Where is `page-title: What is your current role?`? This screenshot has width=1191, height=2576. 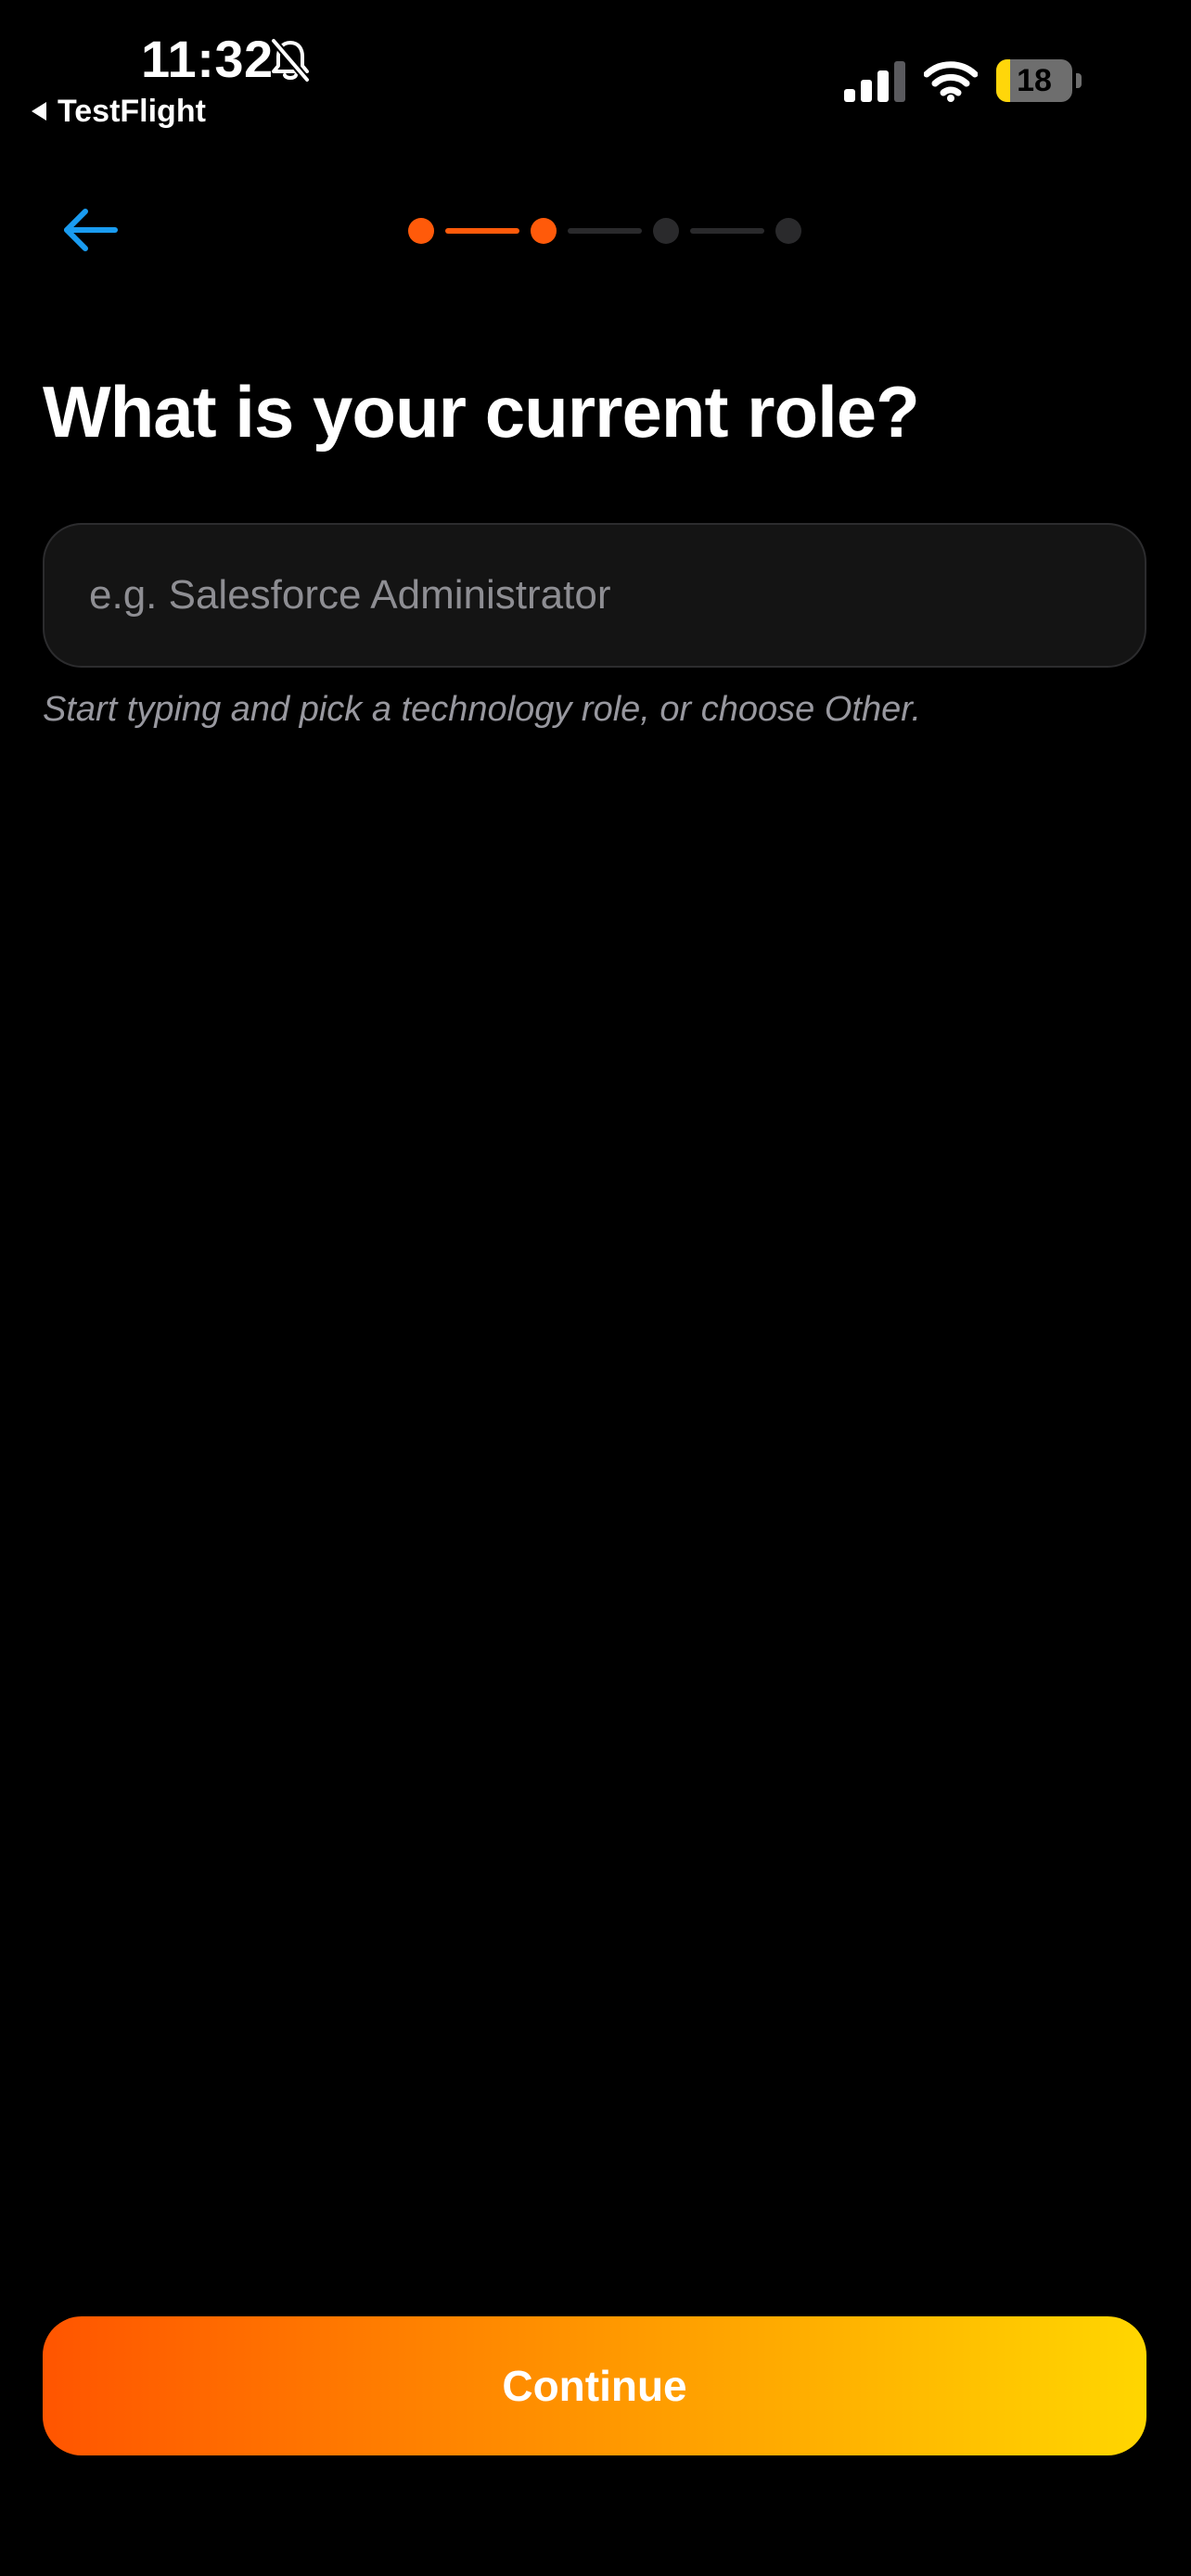 page-title: What is your current role? is located at coordinates (482, 412).